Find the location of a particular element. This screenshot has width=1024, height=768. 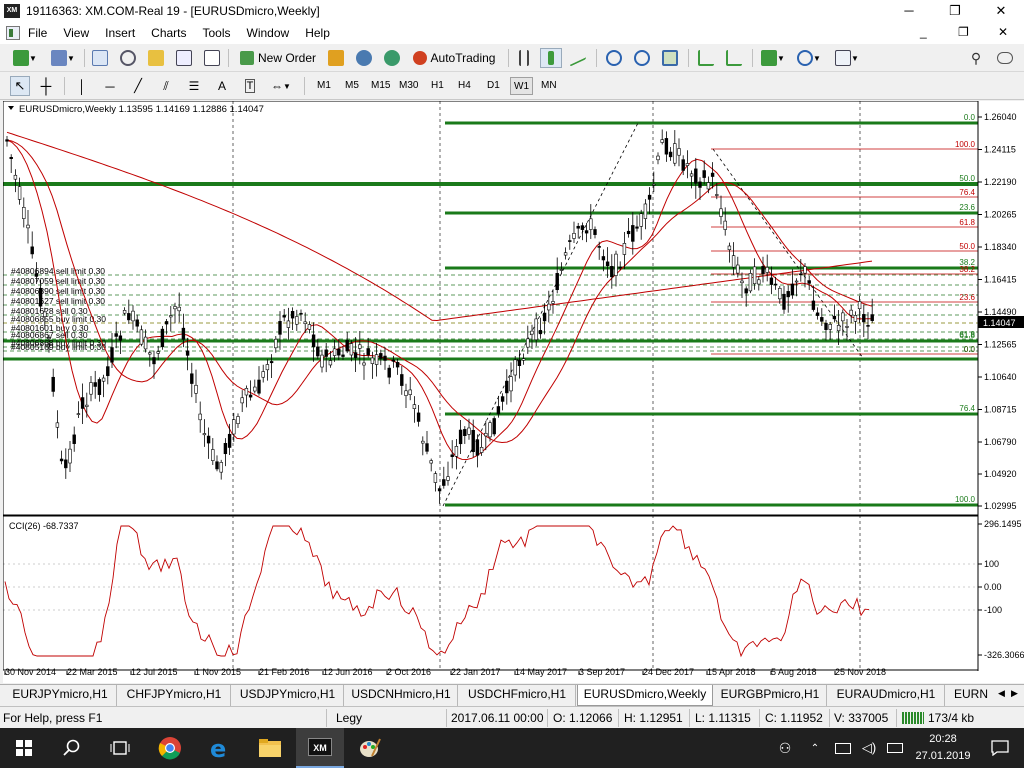

timeframe-m15: M15 is located at coordinates (380, 86).